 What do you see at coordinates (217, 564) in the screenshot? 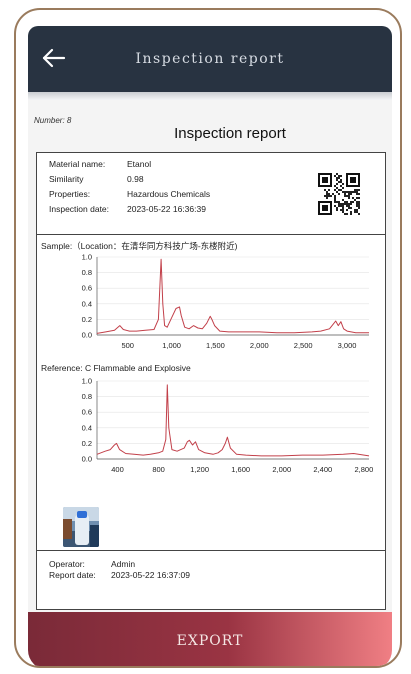
I see `operator-row: Operator: Admin` at bounding box center [217, 564].